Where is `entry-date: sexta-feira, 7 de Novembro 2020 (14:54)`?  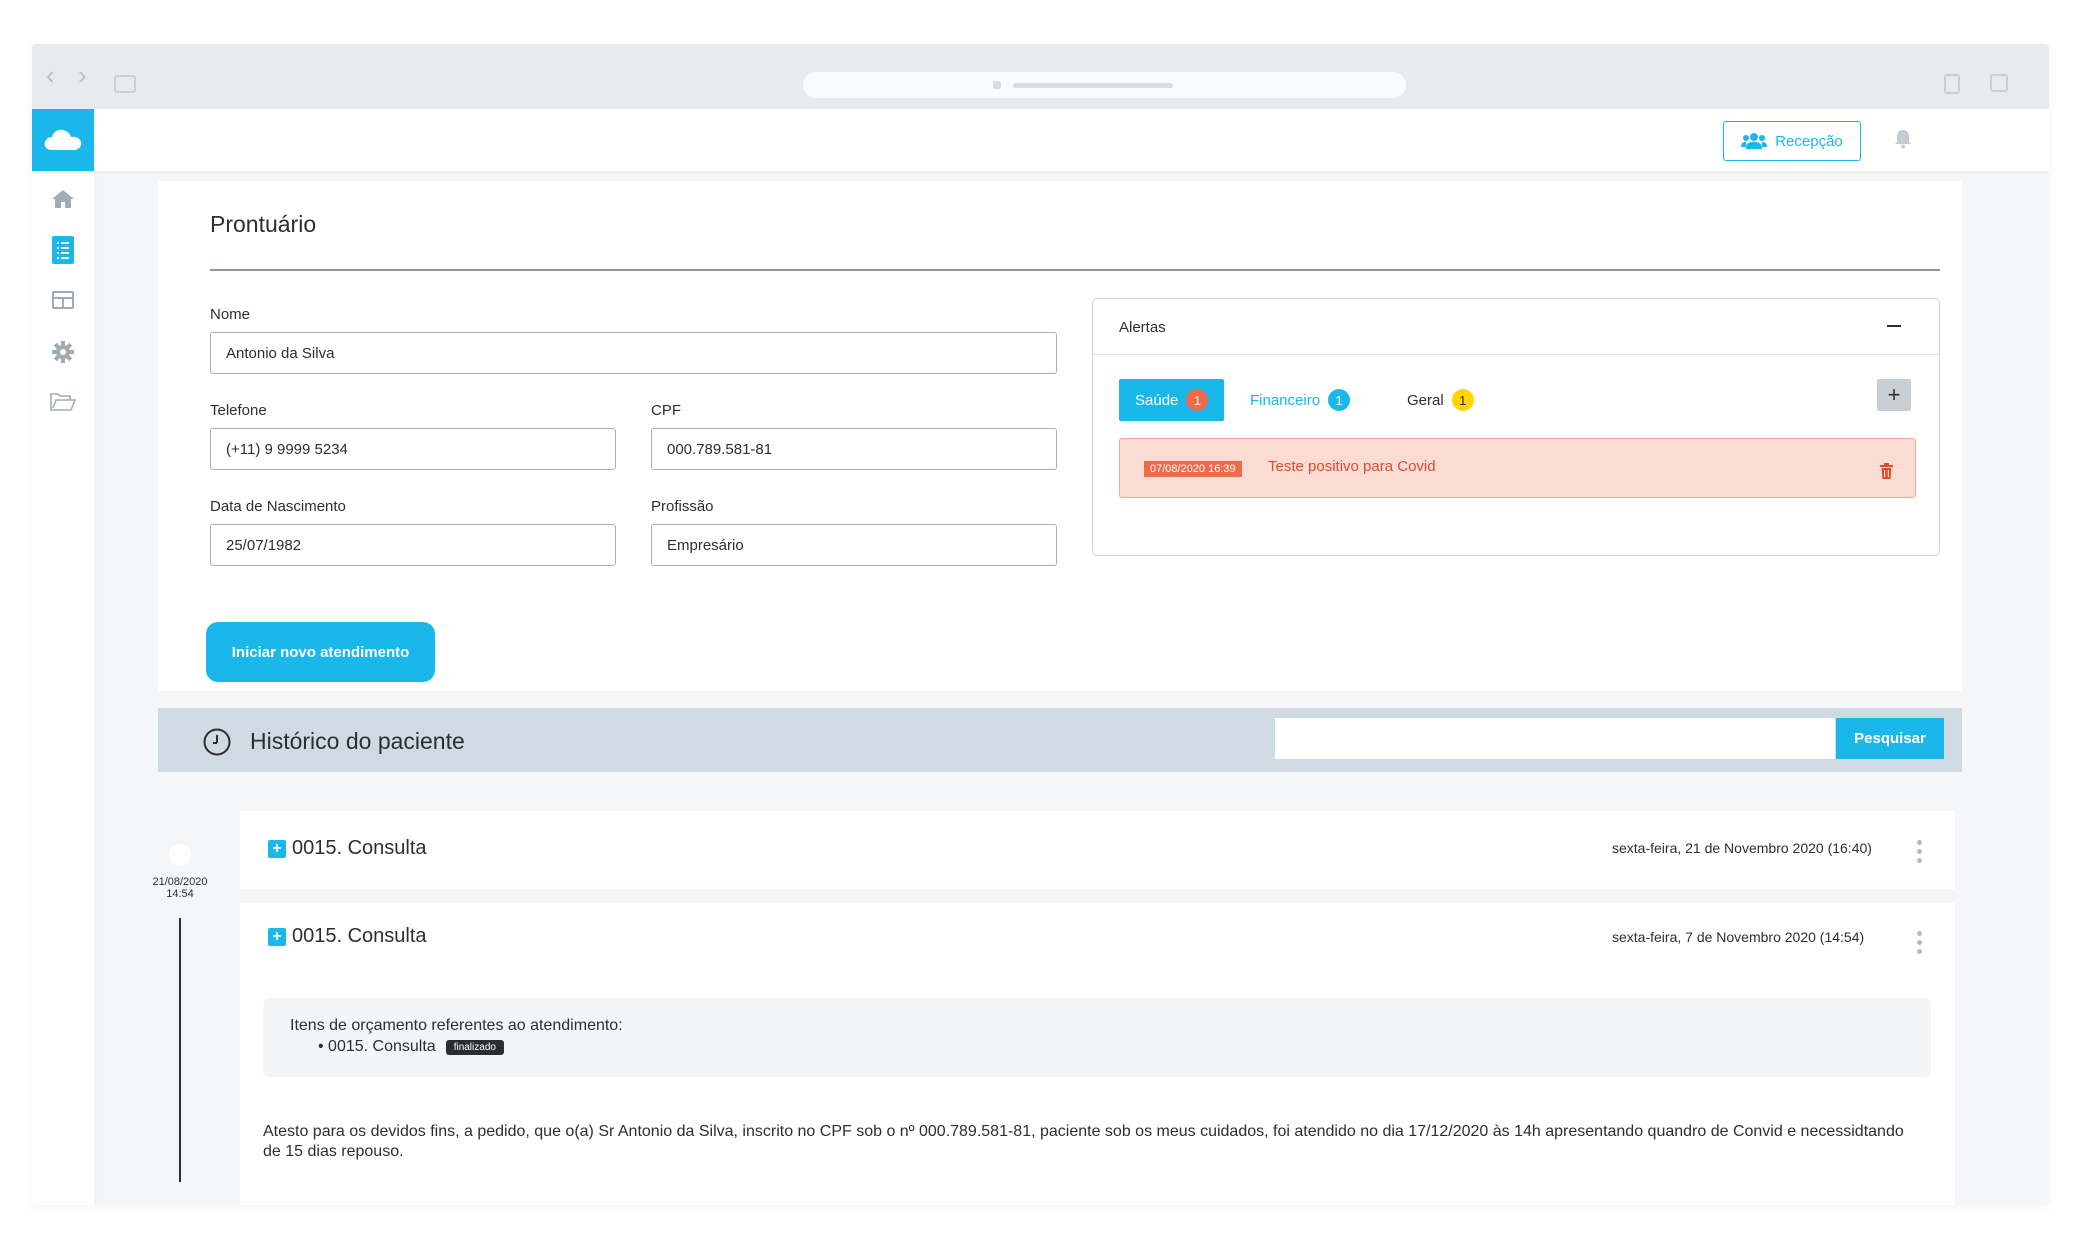
entry-date: sexta-feira, 7 de Novembro 2020 (14:54) is located at coordinates (1738, 937).